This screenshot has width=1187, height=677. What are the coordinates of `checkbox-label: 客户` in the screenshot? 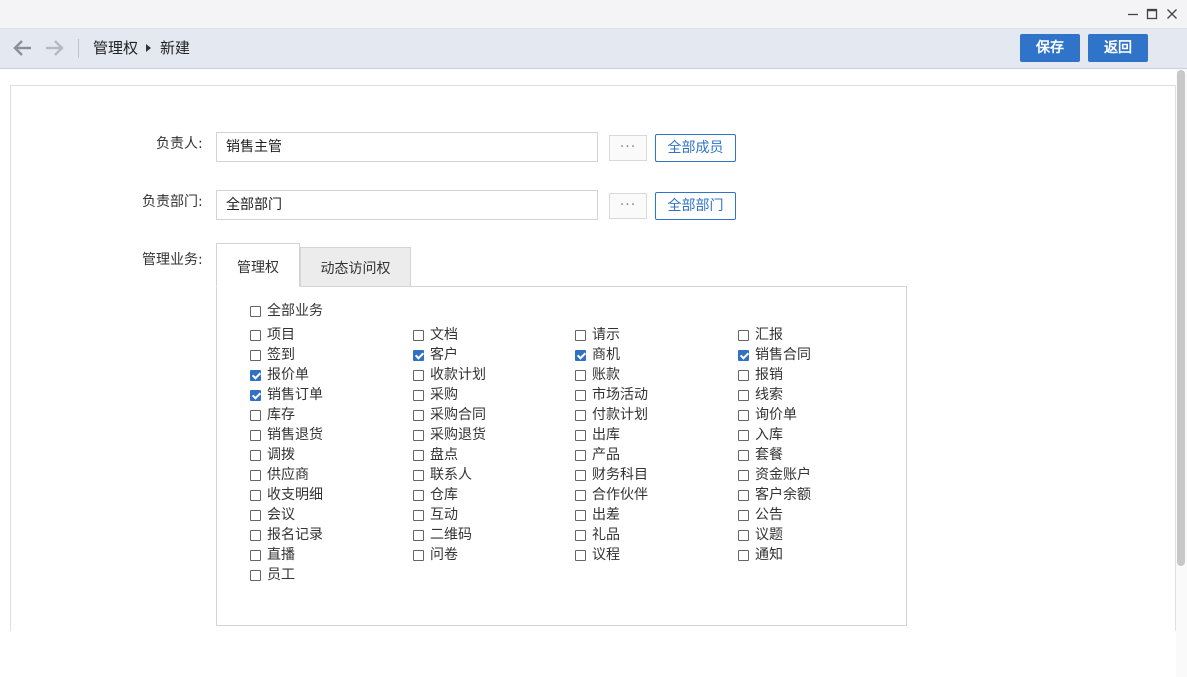 It's located at (444, 355).